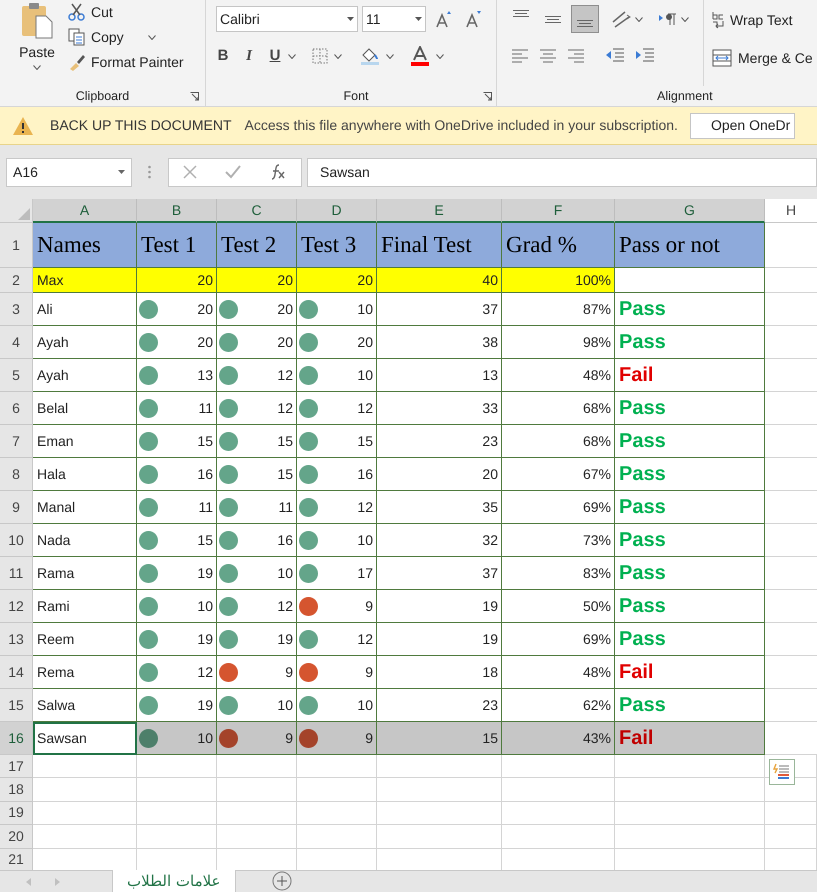  Describe the element at coordinates (85, 540) in the screenshot. I see `table-cell: Nada` at that location.